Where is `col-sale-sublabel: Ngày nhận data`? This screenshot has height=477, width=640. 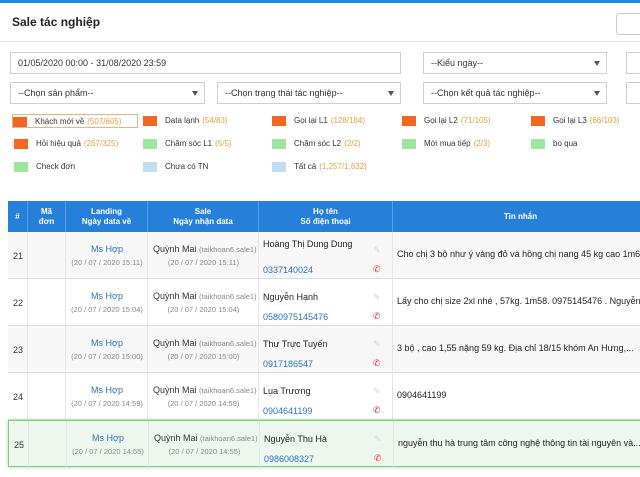
col-sale-sublabel: Ngày nhận data is located at coordinates (203, 221).